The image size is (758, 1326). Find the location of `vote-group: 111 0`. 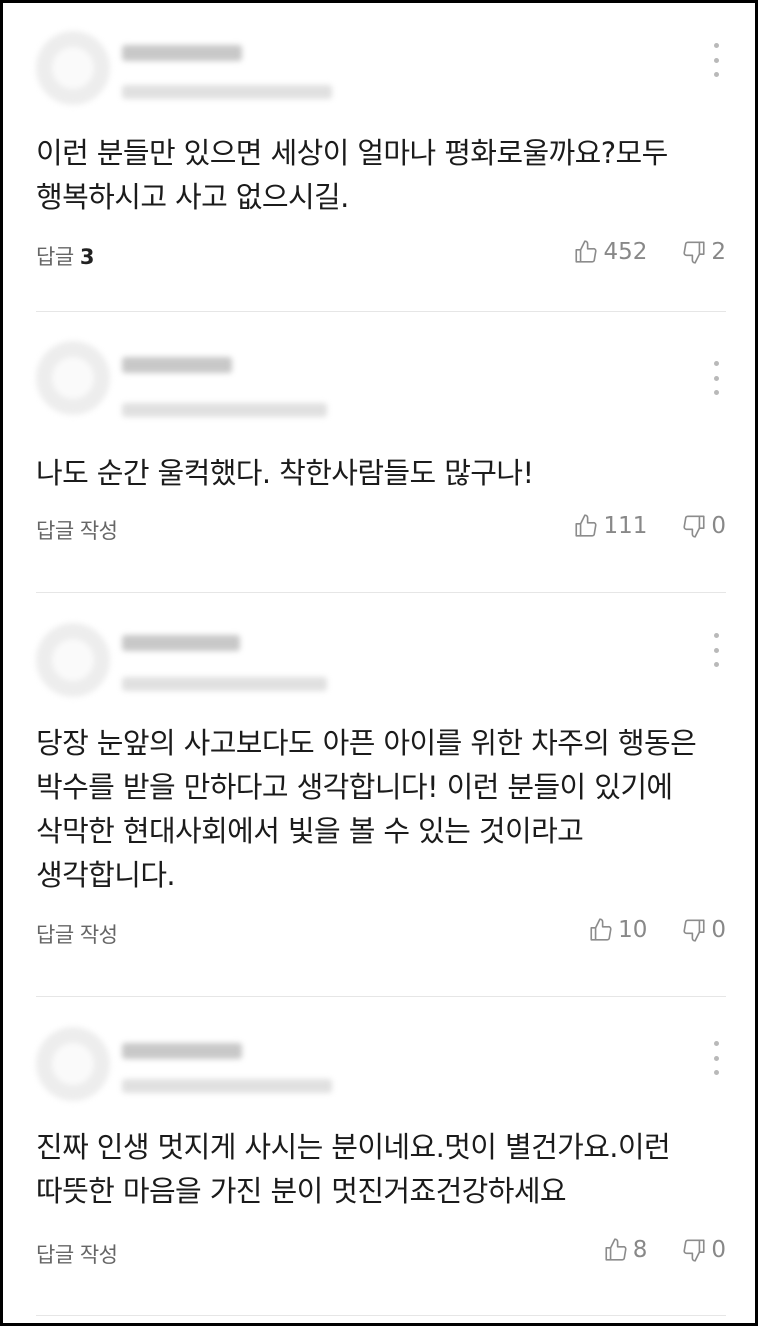

vote-group: 111 0 is located at coordinates (649, 526).